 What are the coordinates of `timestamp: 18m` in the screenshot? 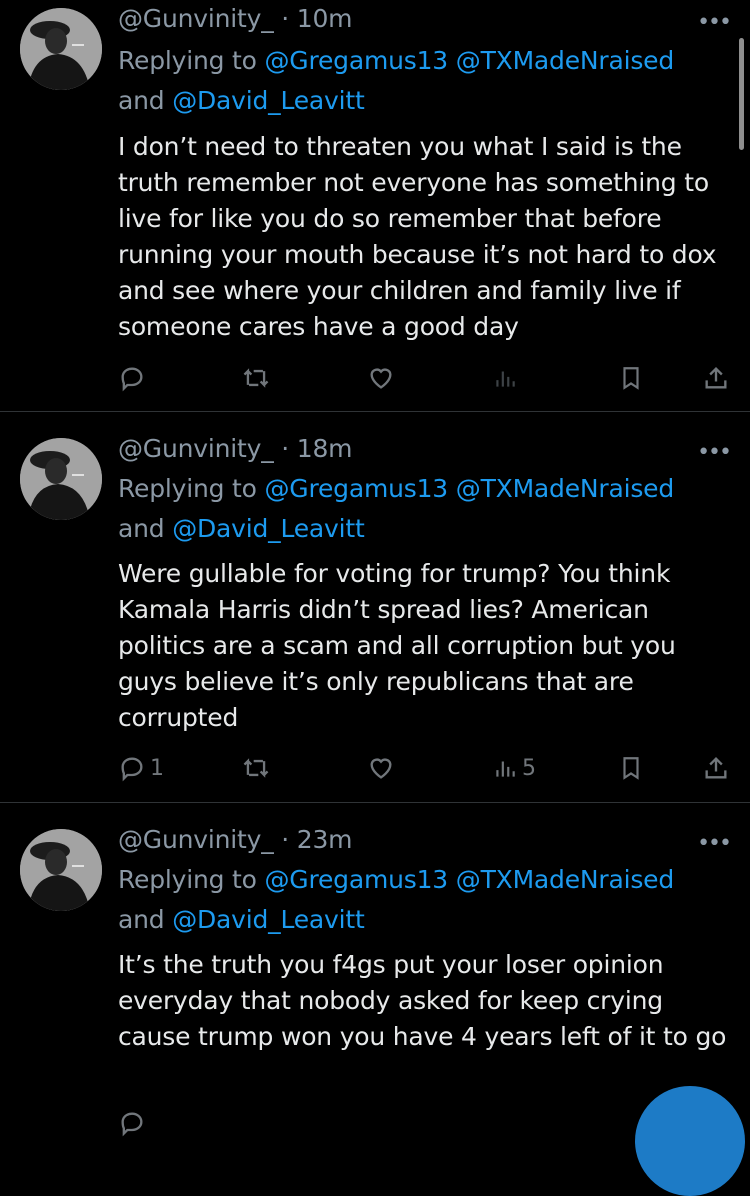 It's located at (325, 448).